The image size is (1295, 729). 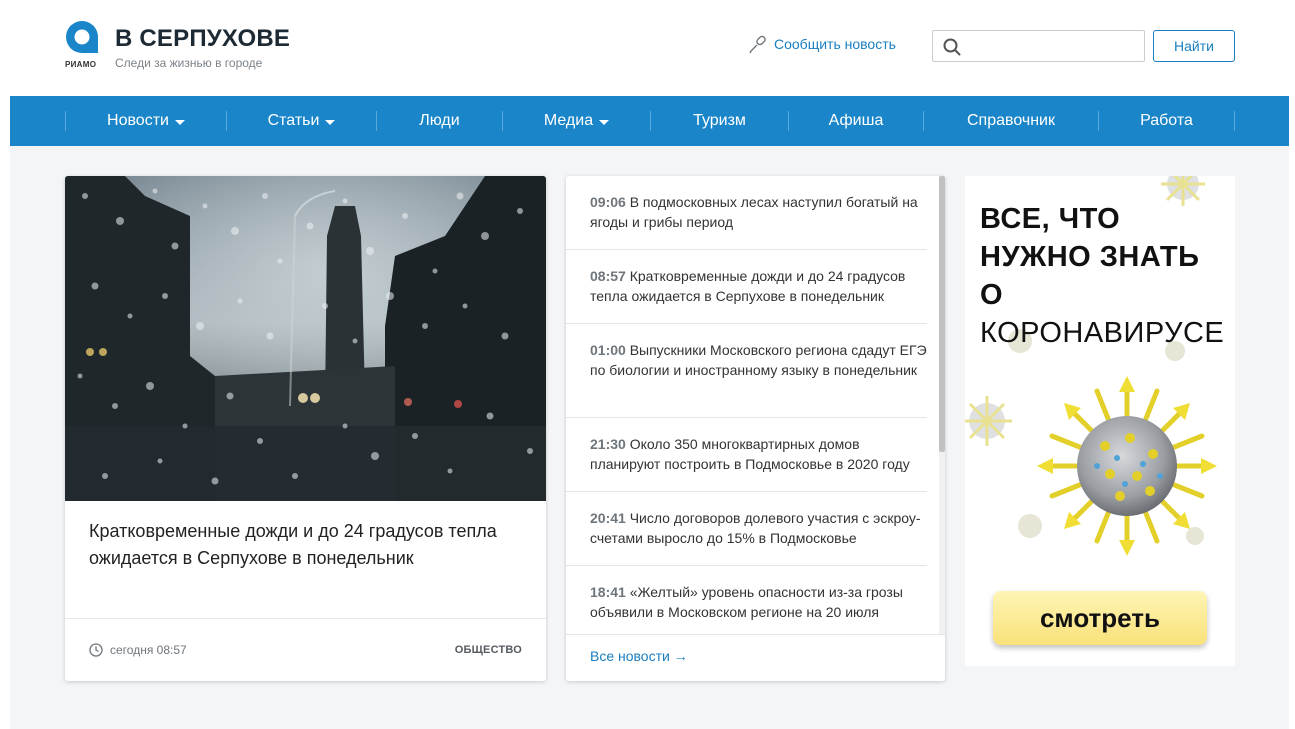 I want to click on nav-item-people: Люди, so click(x=439, y=121).